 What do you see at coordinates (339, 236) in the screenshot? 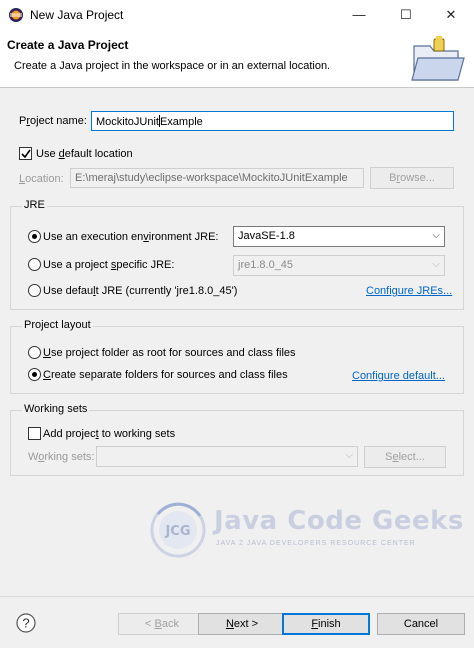
I see `execution-env-select: JavaSE-1.8 ⌵` at bounding box center [339, 236].